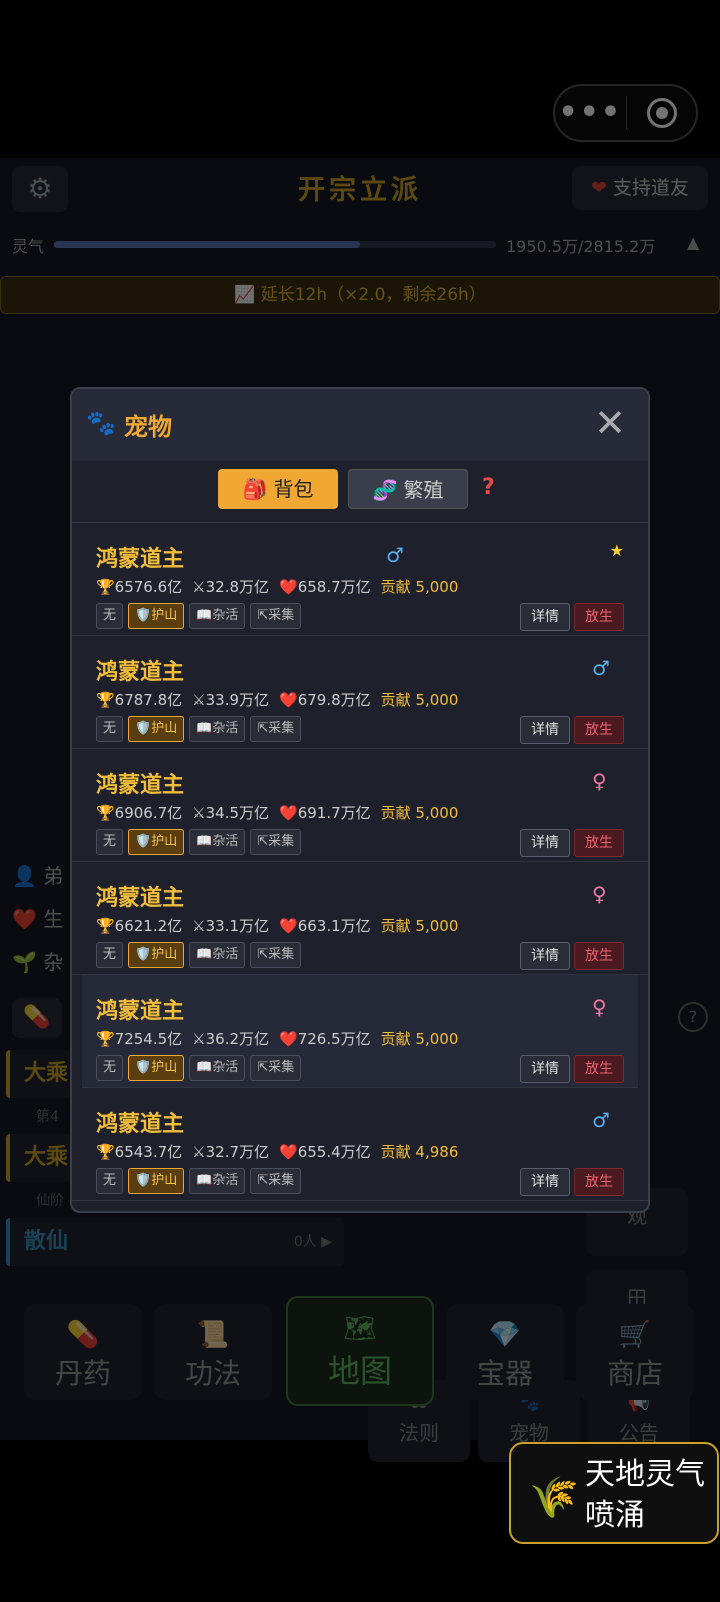 This screenshot has height=1602, width=720. I want to click on support-button: ❤ 支持道友, so click(640, 188).